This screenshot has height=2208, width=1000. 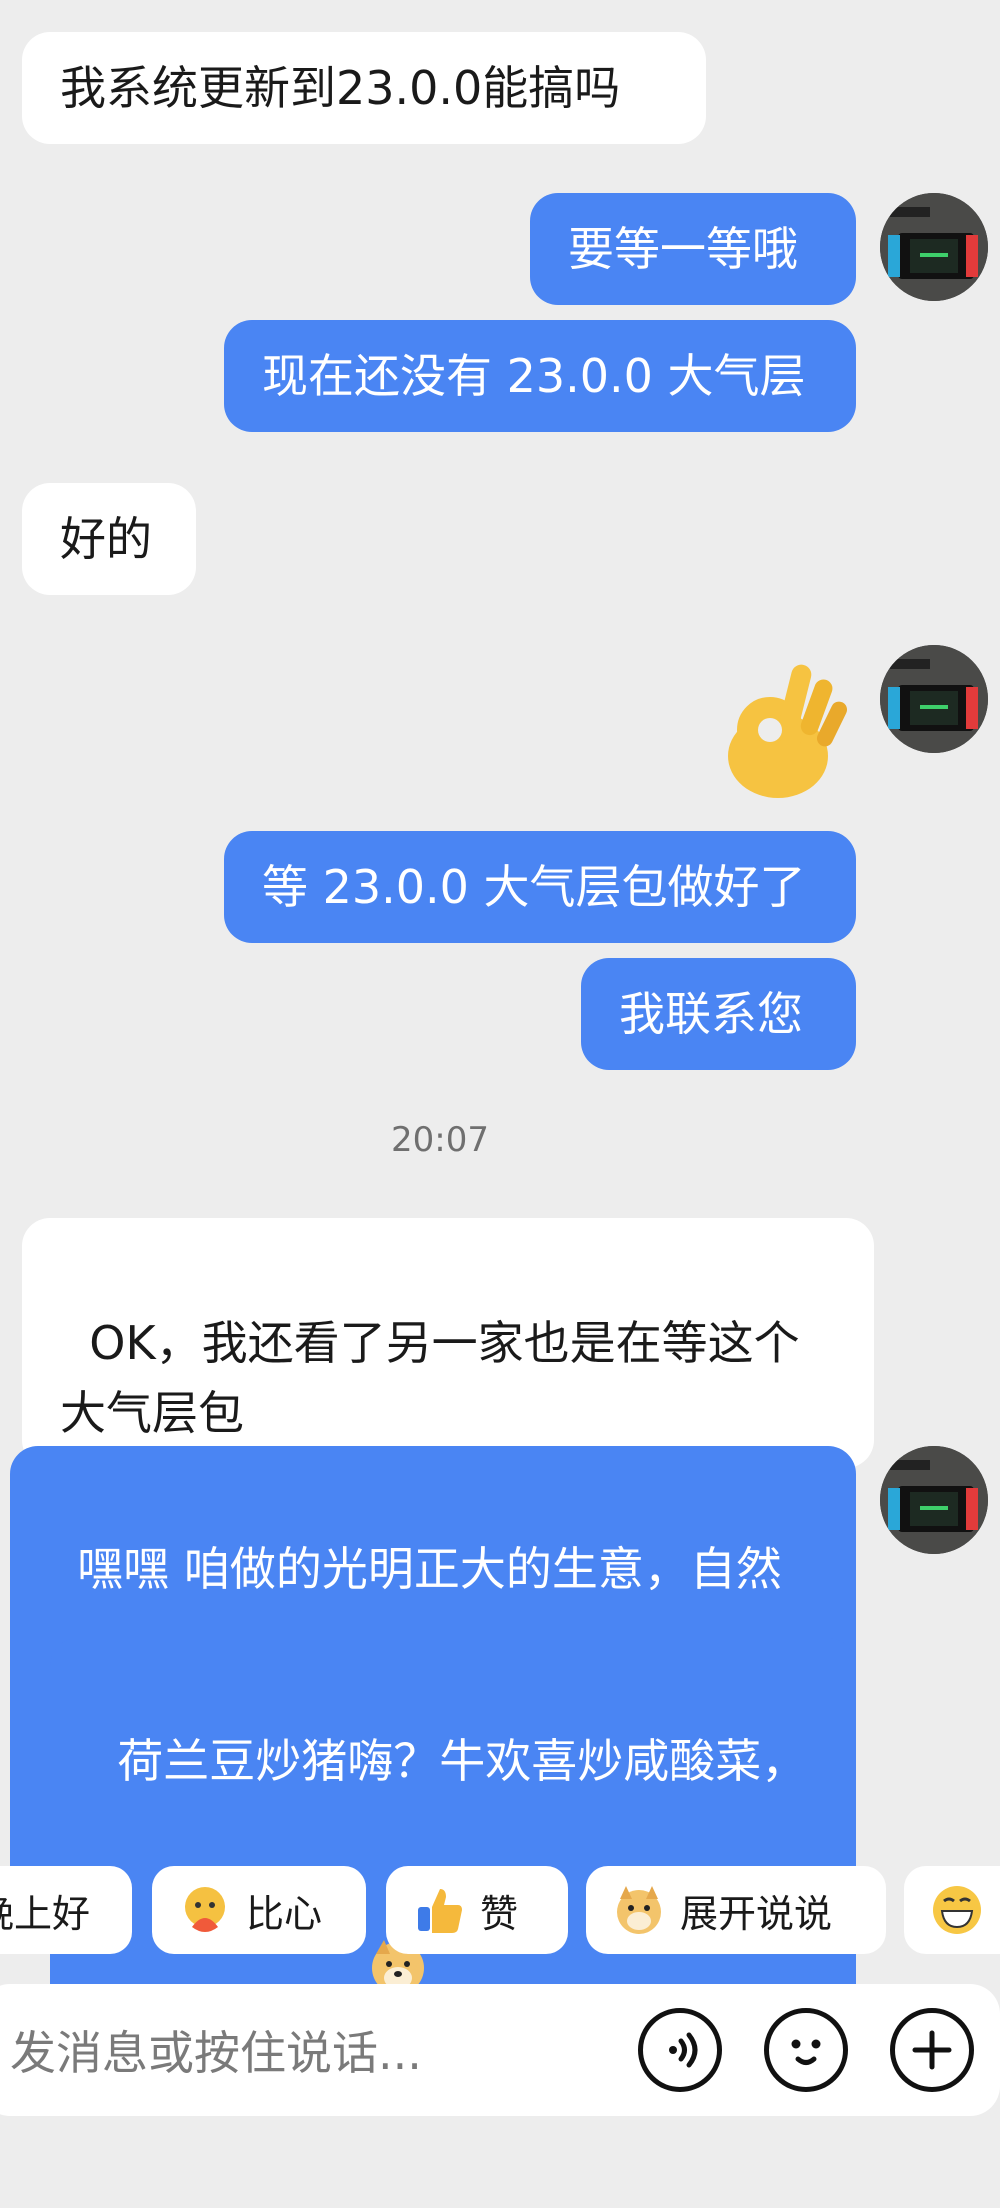 What do you see at coordinates (680, 2050) in the screenshot?
I see `voice-wave-icon` at bounding box center [680, 2050].